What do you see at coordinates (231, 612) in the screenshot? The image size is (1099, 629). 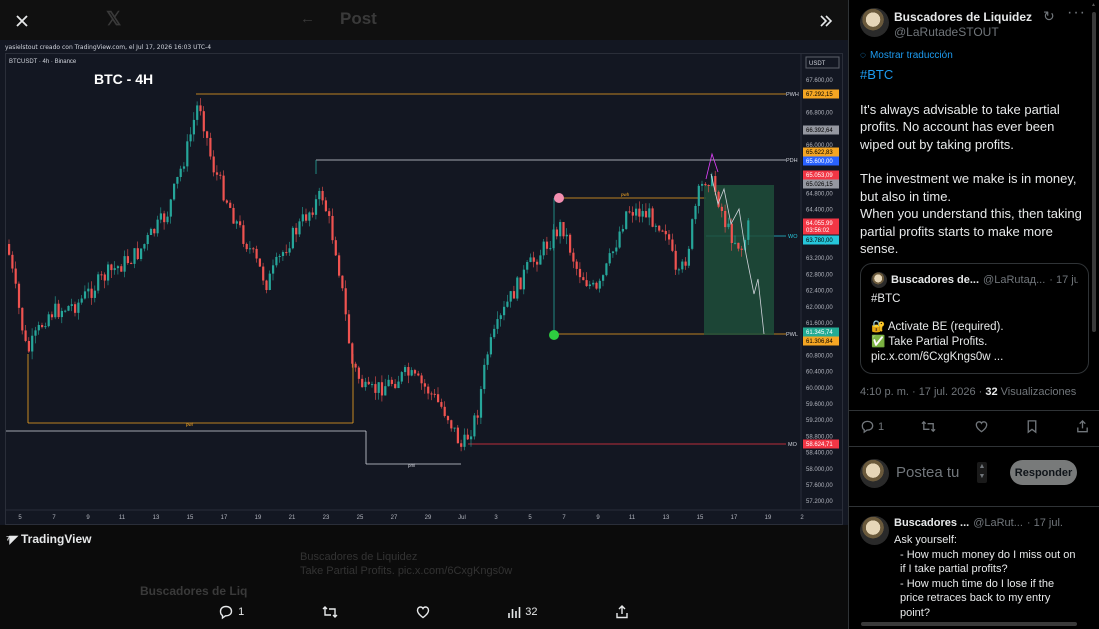 I see `reply-button: 1` at bounding box center [231, 612].